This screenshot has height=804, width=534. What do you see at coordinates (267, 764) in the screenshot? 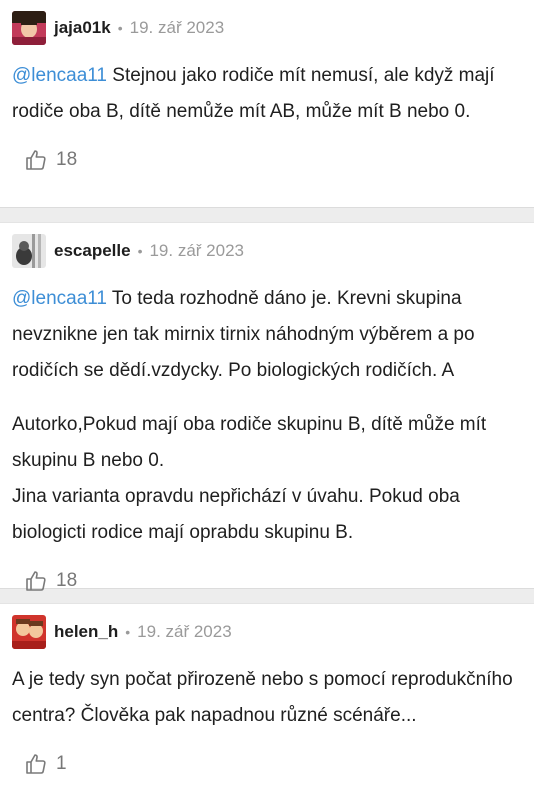
I see `like-button: 1` at bounding box center [267, 764].